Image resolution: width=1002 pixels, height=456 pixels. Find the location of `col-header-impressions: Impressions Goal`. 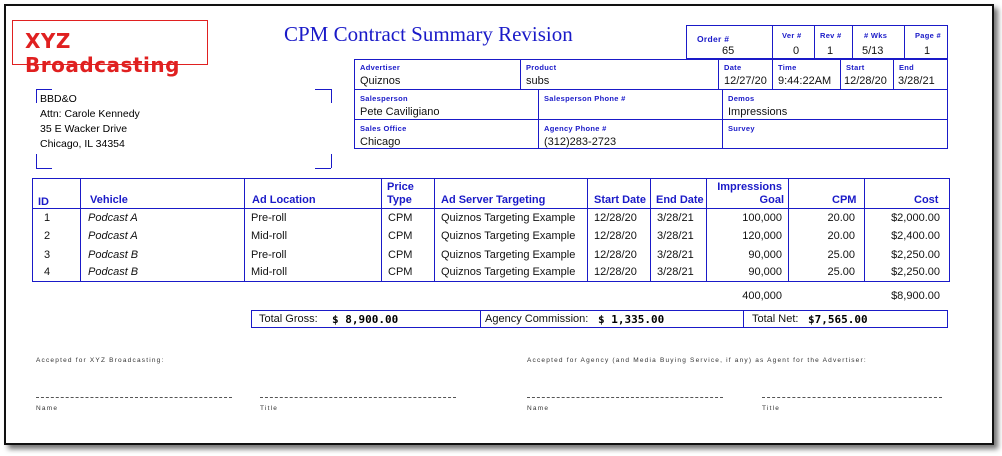

col-header-impressions: Impressions Goal is located at coordinates (750, 193).